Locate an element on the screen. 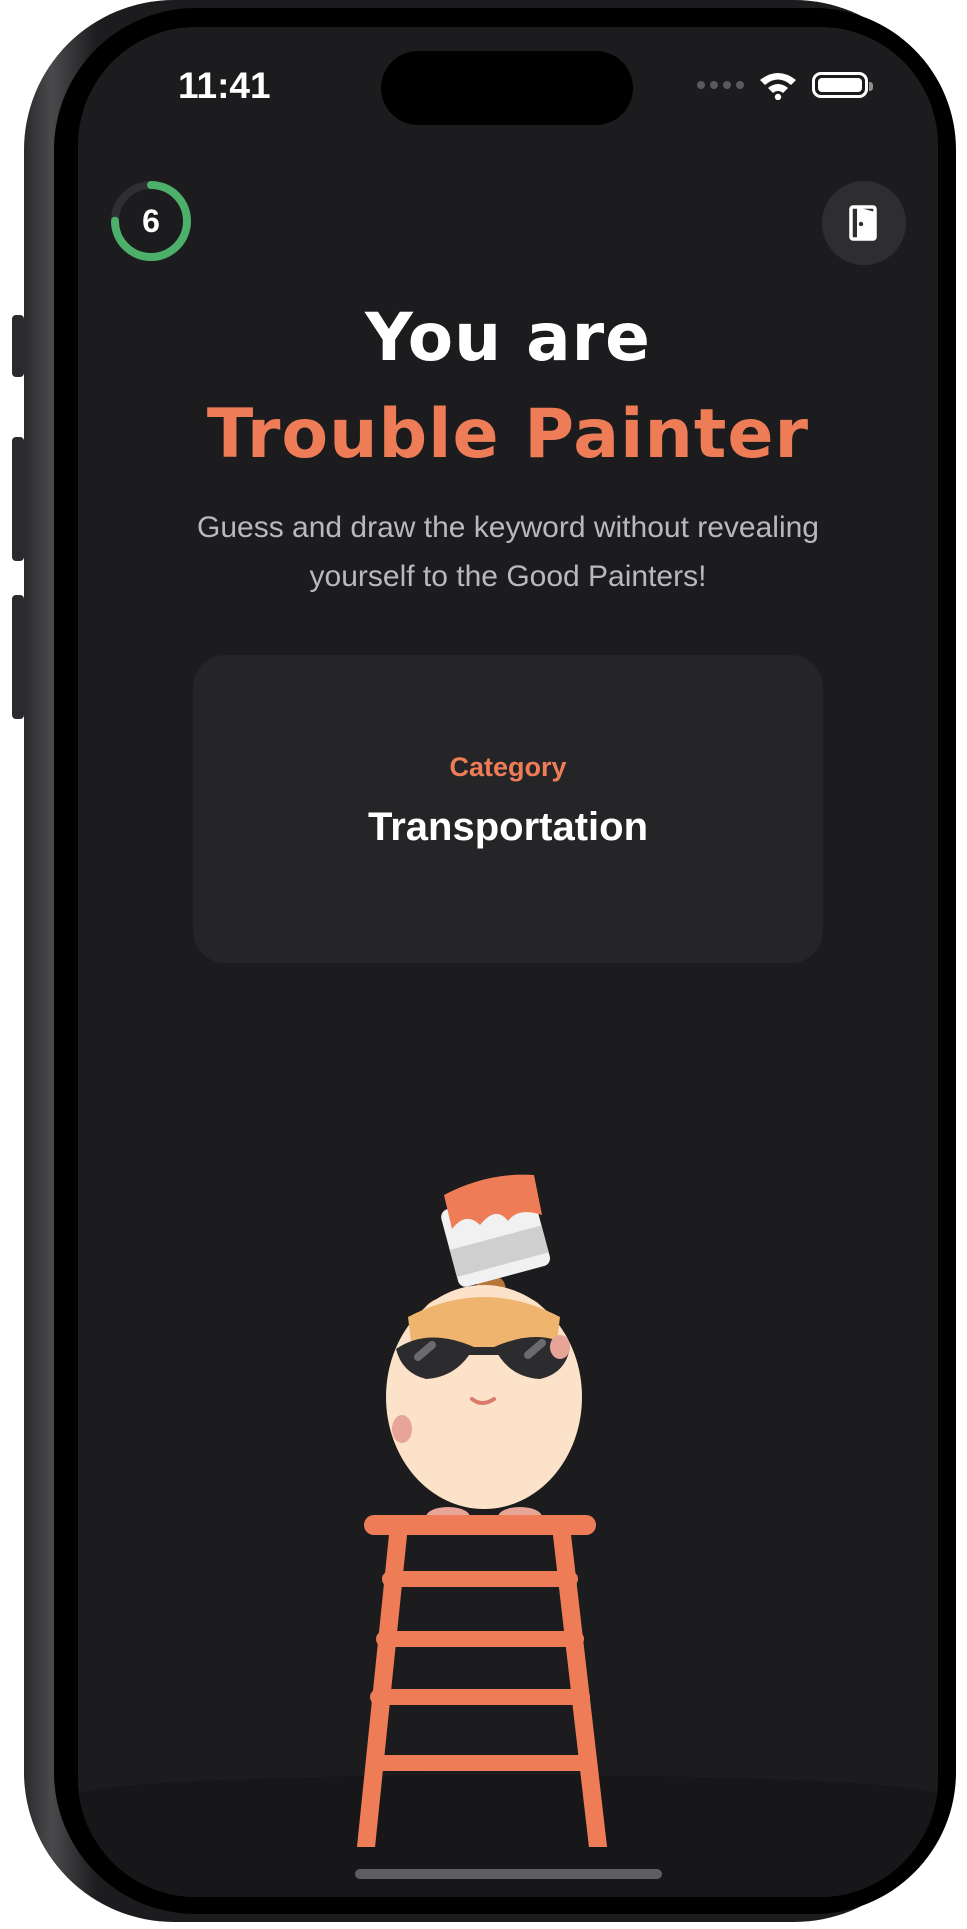  round-timer: 6 is located at coordinates (151, 221).